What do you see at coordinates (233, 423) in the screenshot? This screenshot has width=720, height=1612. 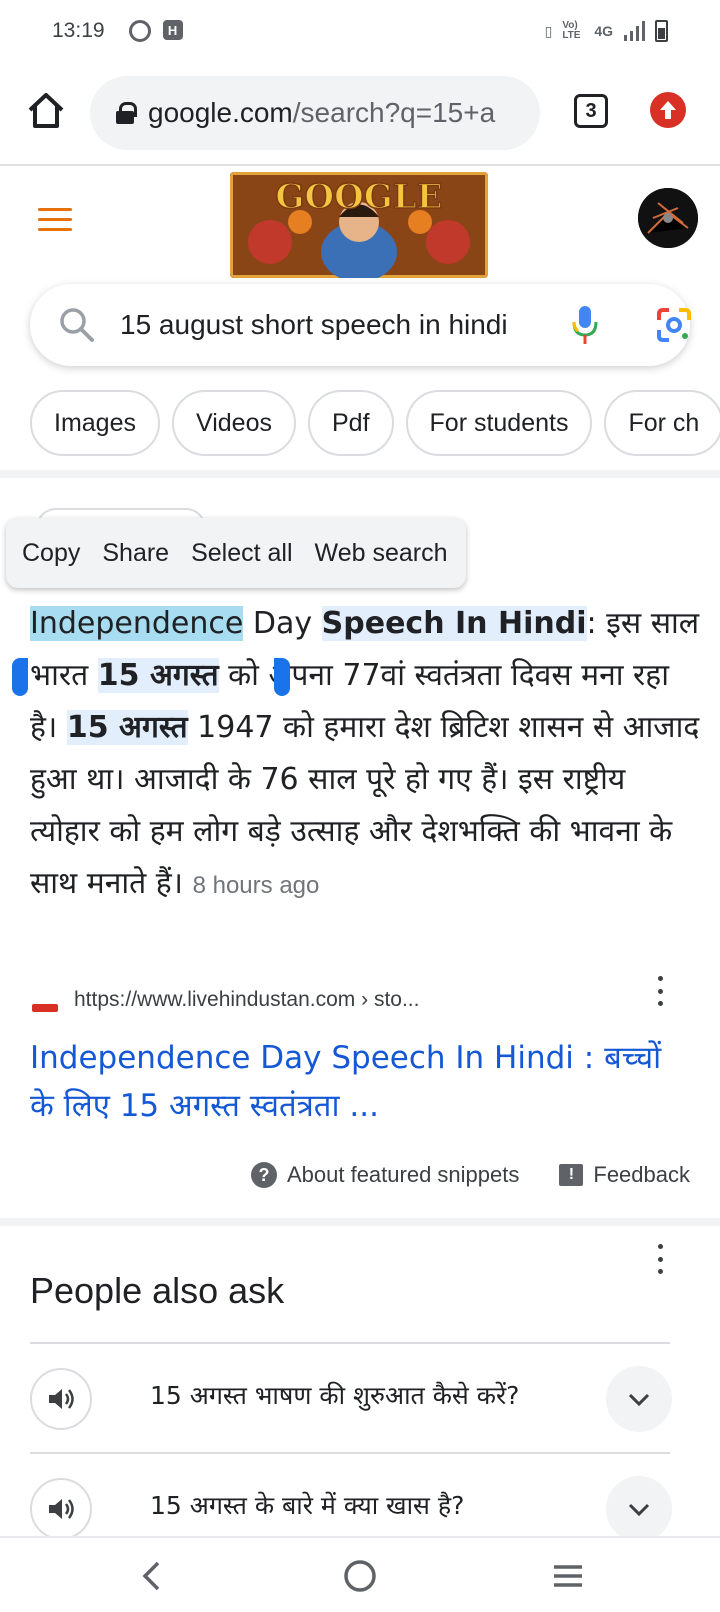 I see `chip-videos: Videos` at bounding box center [233, 423].